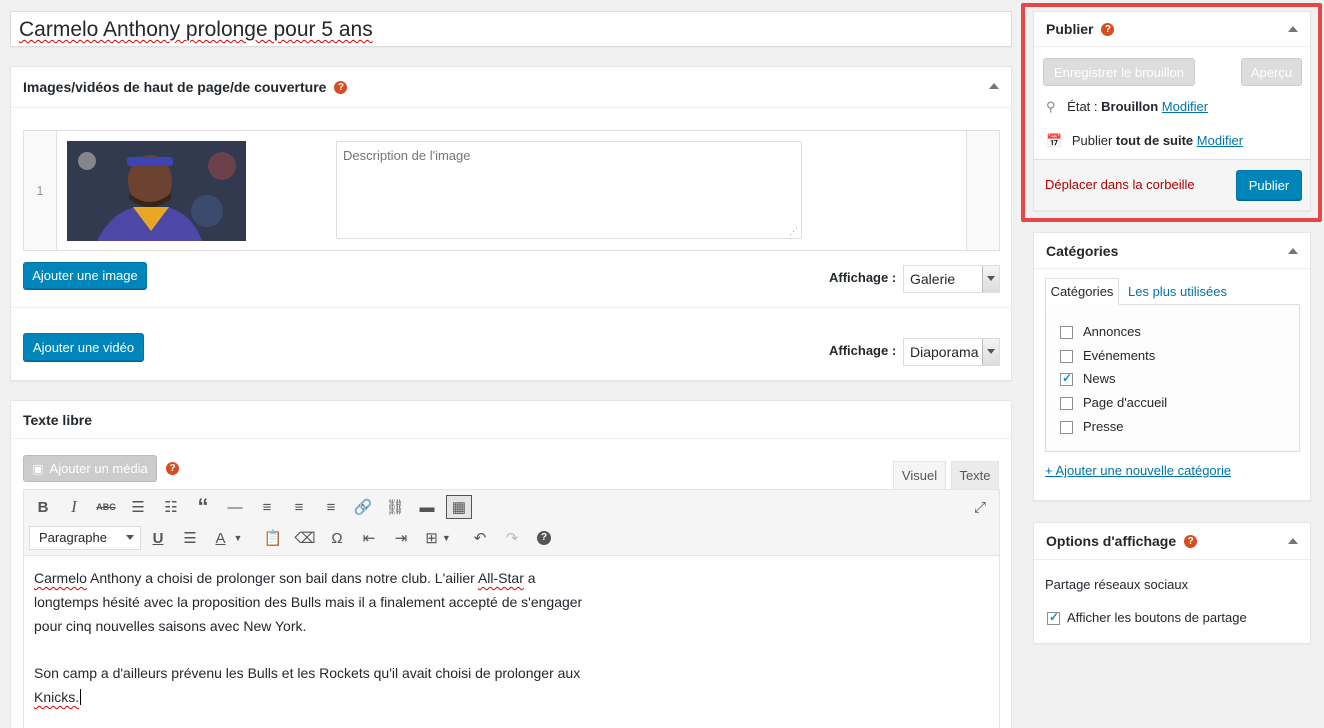 Image resolution: width=1324 pixels, height=728 pixels. I want to click on publish-header: Publier ?, so click(1172, 29).